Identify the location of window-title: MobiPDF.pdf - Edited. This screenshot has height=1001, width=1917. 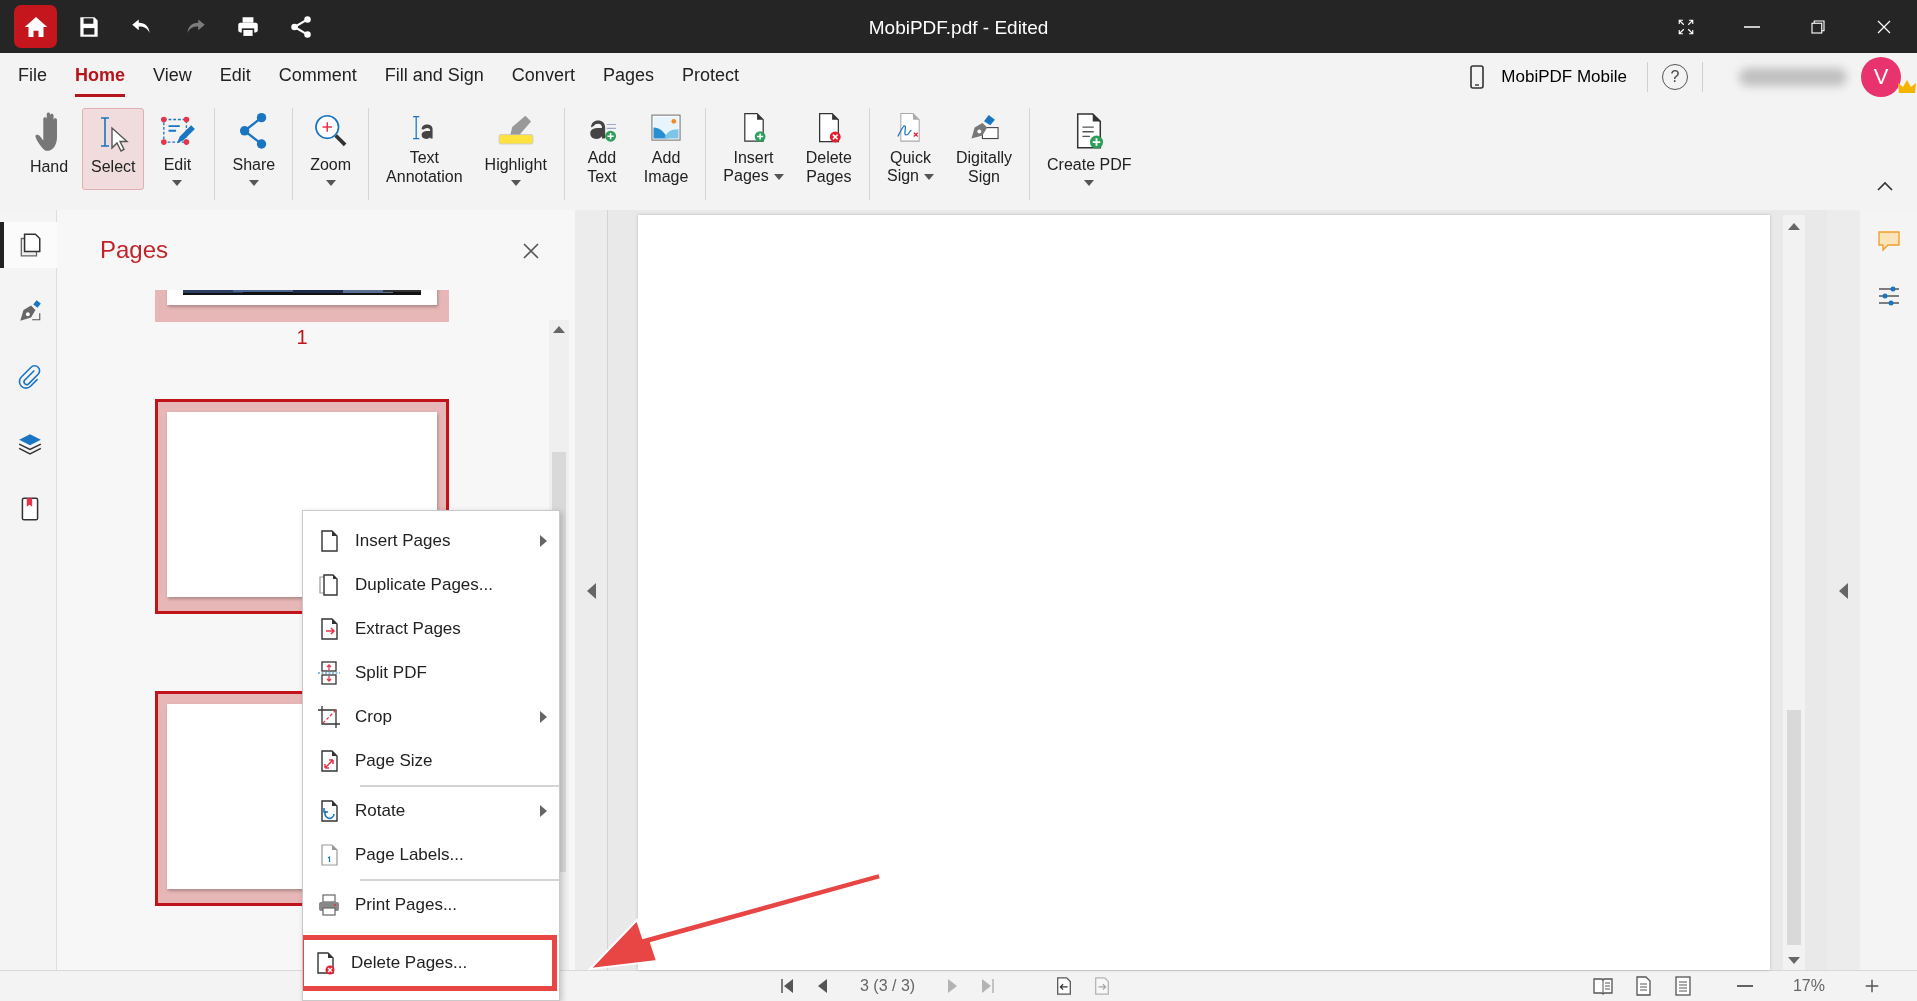
(958, 27).